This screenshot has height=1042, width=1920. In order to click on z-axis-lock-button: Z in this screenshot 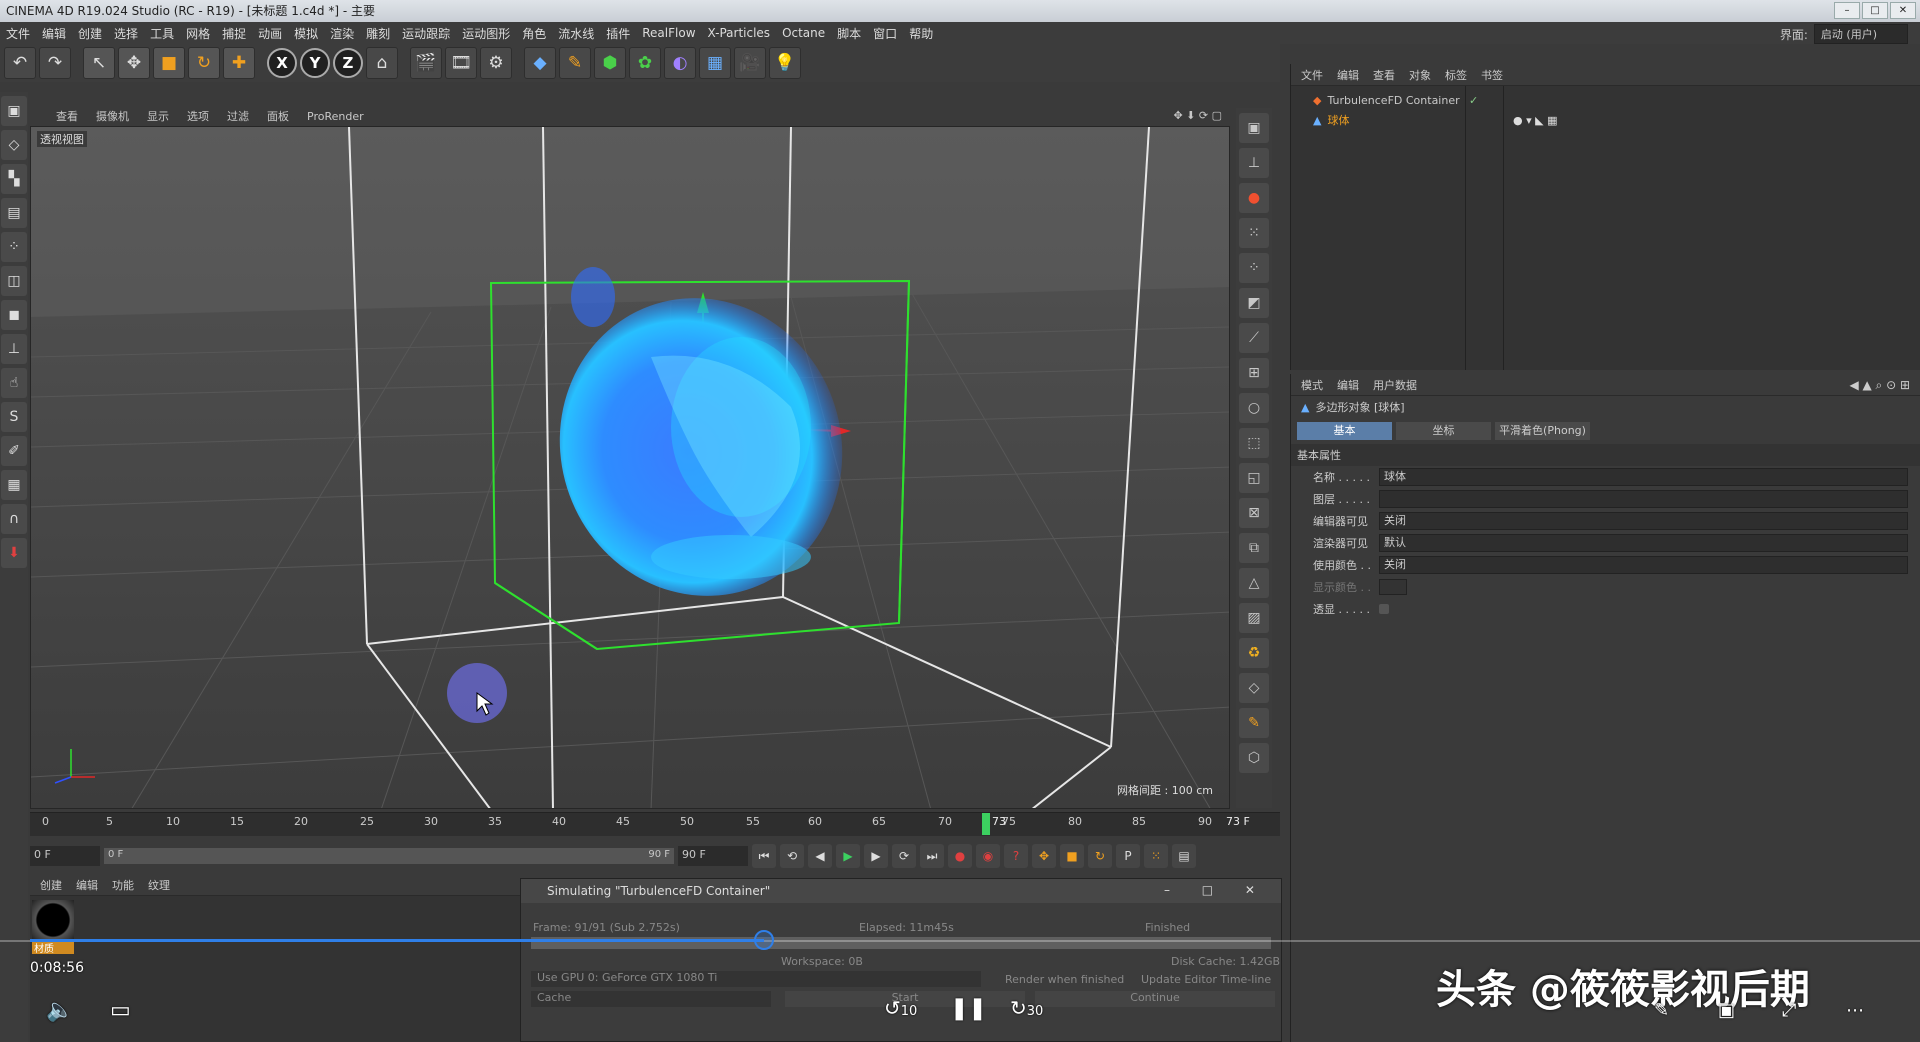, I will do `click(348, 63)`.